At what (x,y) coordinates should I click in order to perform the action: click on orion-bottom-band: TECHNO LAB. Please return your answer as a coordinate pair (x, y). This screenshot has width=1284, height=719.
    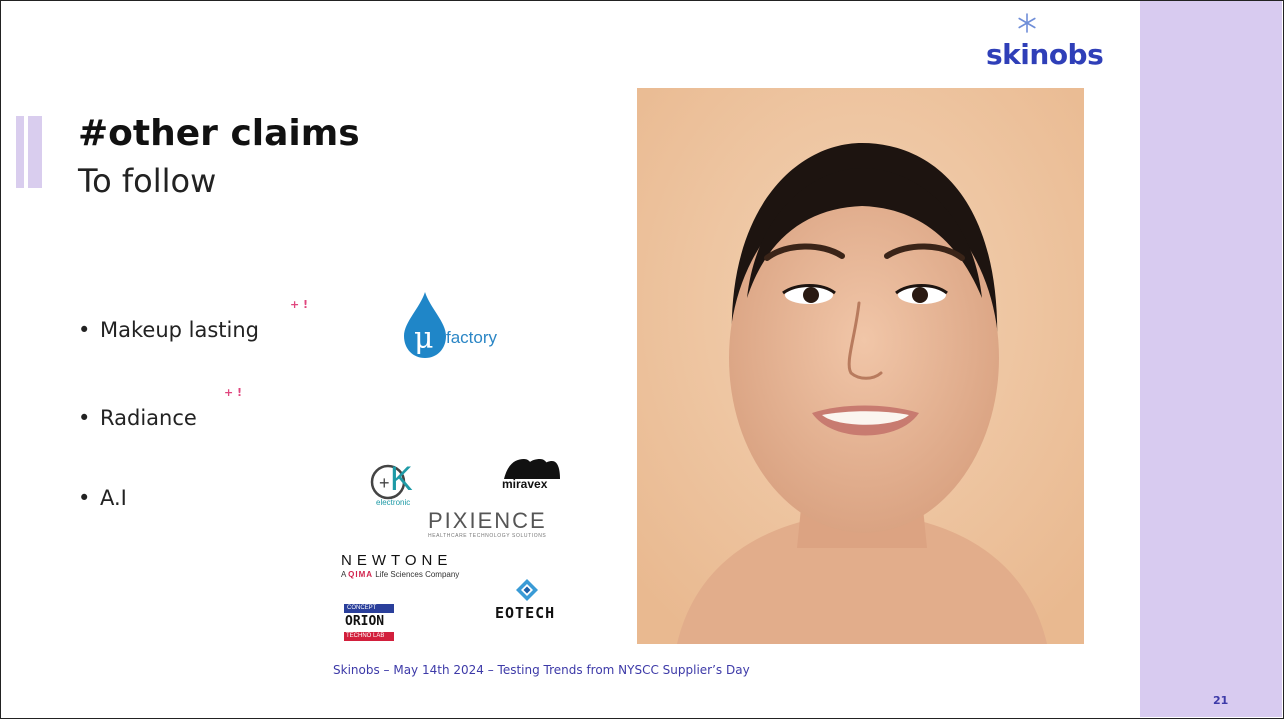
    Looking at the image, I should click on (369, 636).